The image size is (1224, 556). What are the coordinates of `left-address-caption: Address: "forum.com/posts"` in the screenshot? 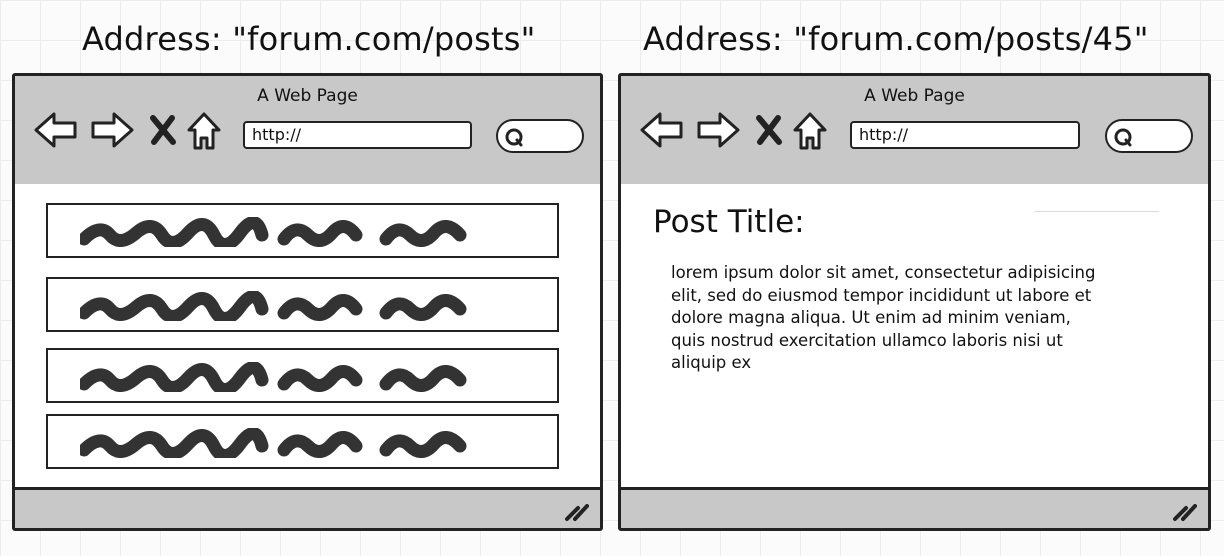 It's located at (309, 39).